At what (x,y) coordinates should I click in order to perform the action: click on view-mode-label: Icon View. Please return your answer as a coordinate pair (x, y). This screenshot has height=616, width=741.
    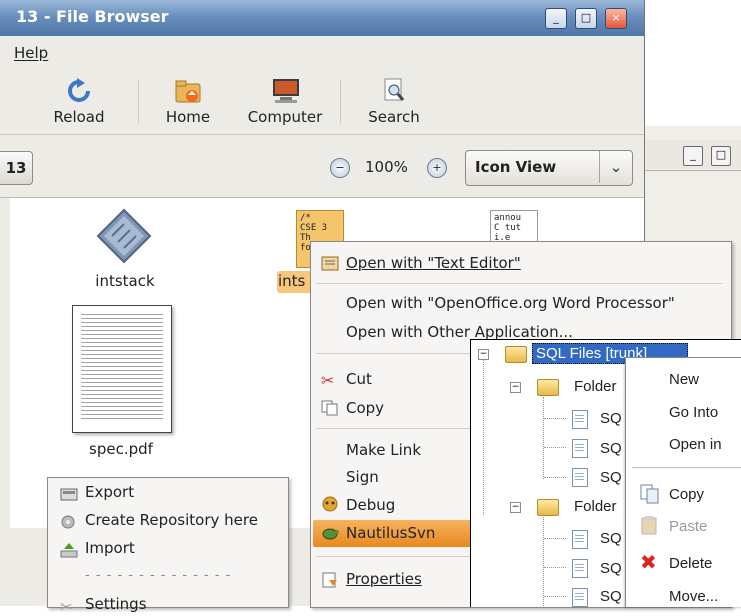
    Looking at the image, I should click on (516, 167).